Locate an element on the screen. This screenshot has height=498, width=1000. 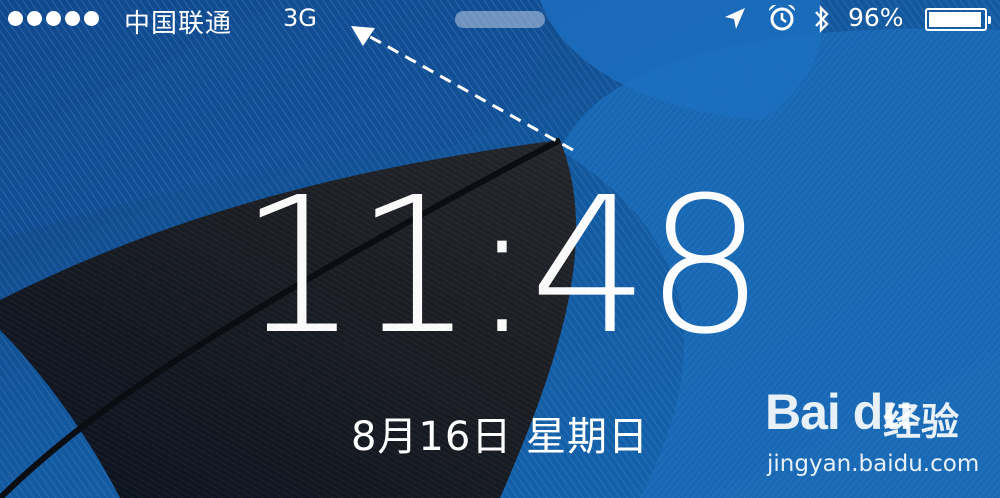
bluetooth-icon is located at coordinates (822, 19).